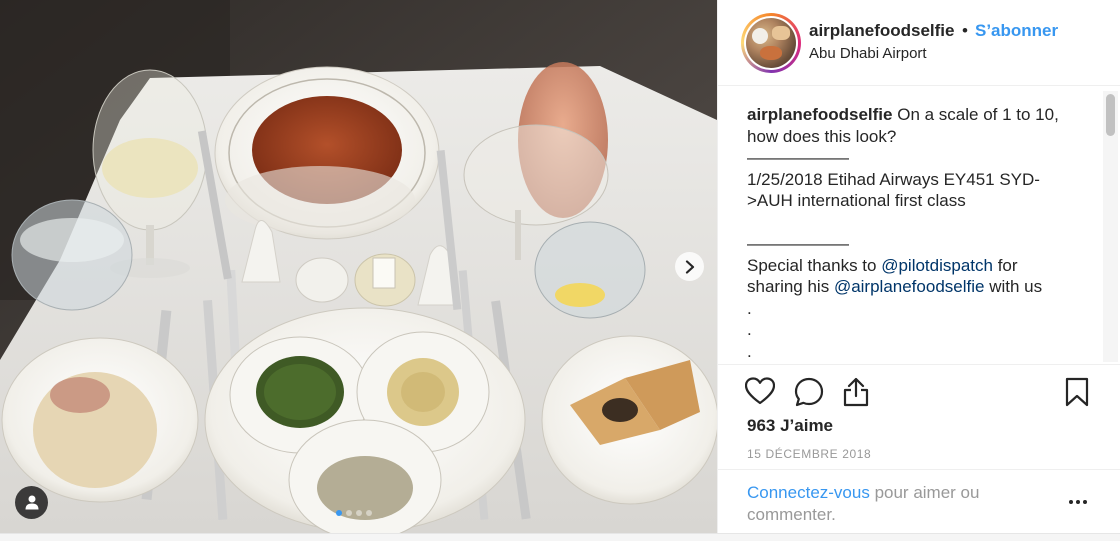 The width and height of the screenshot is (1120, 541). I want to click on chevron-right-icon, so click(689, 266).